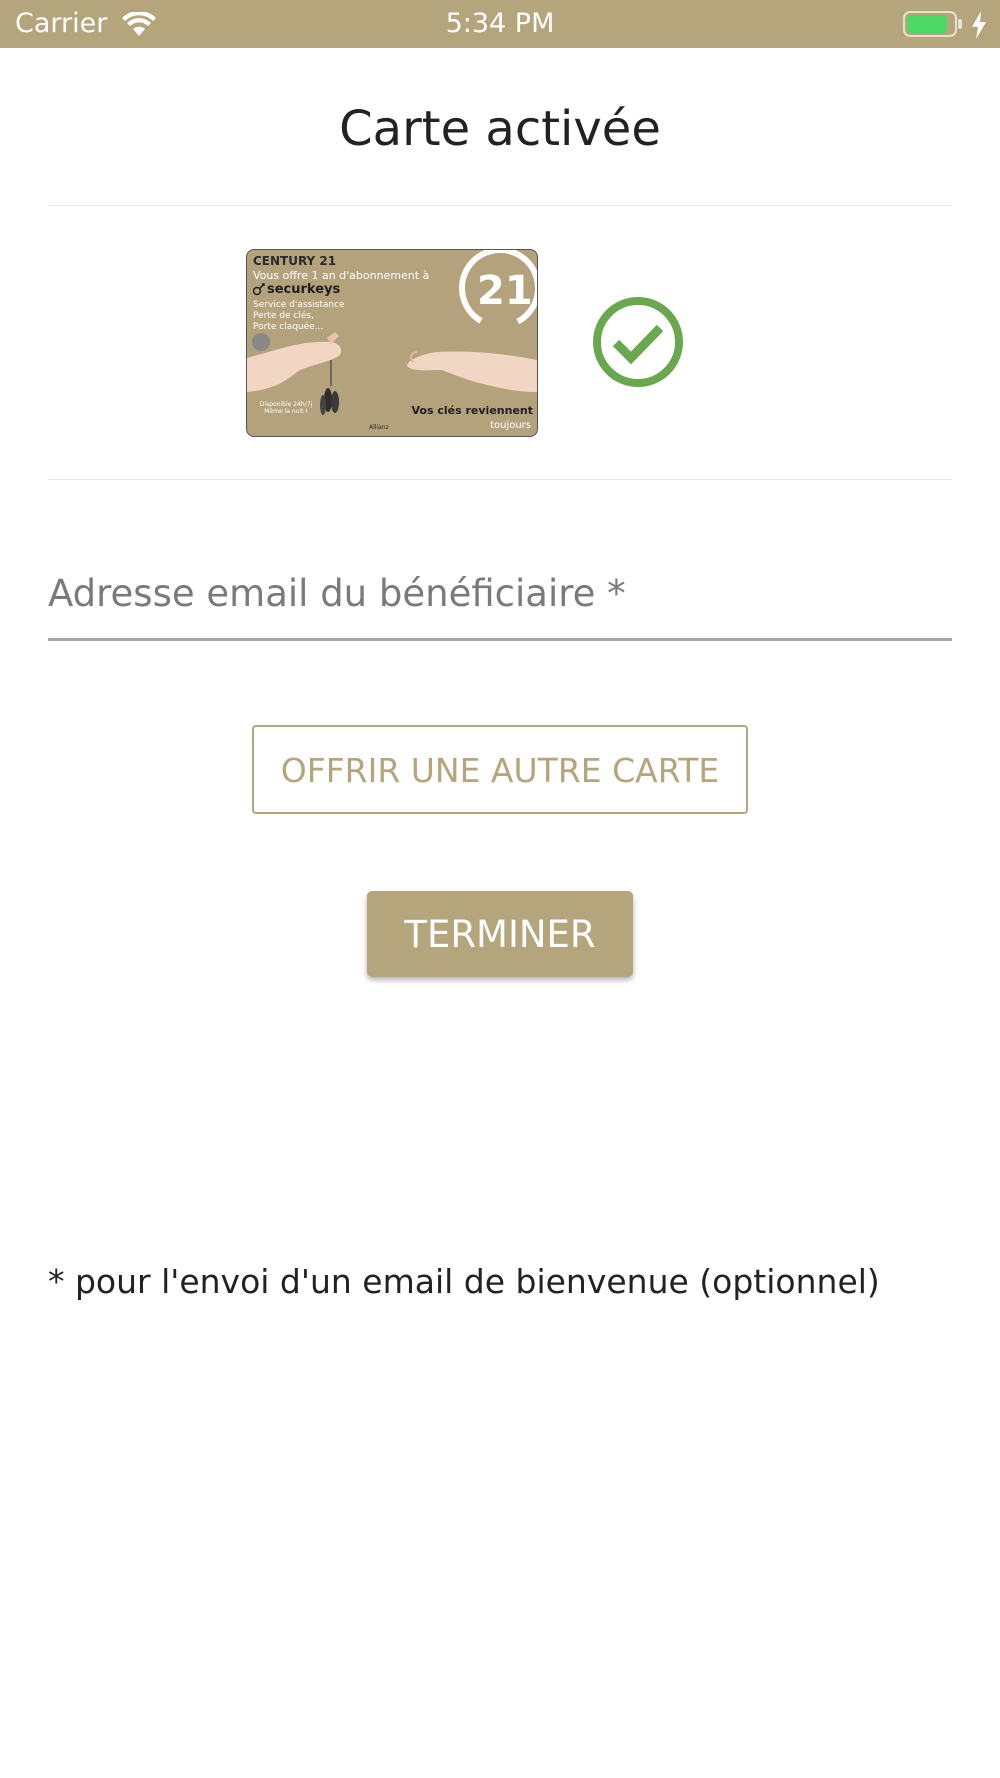 Image resolution: width=1000 pixels, height=1778 pixels. I want to click on clock: 5:34 PM, so click(500, 23).